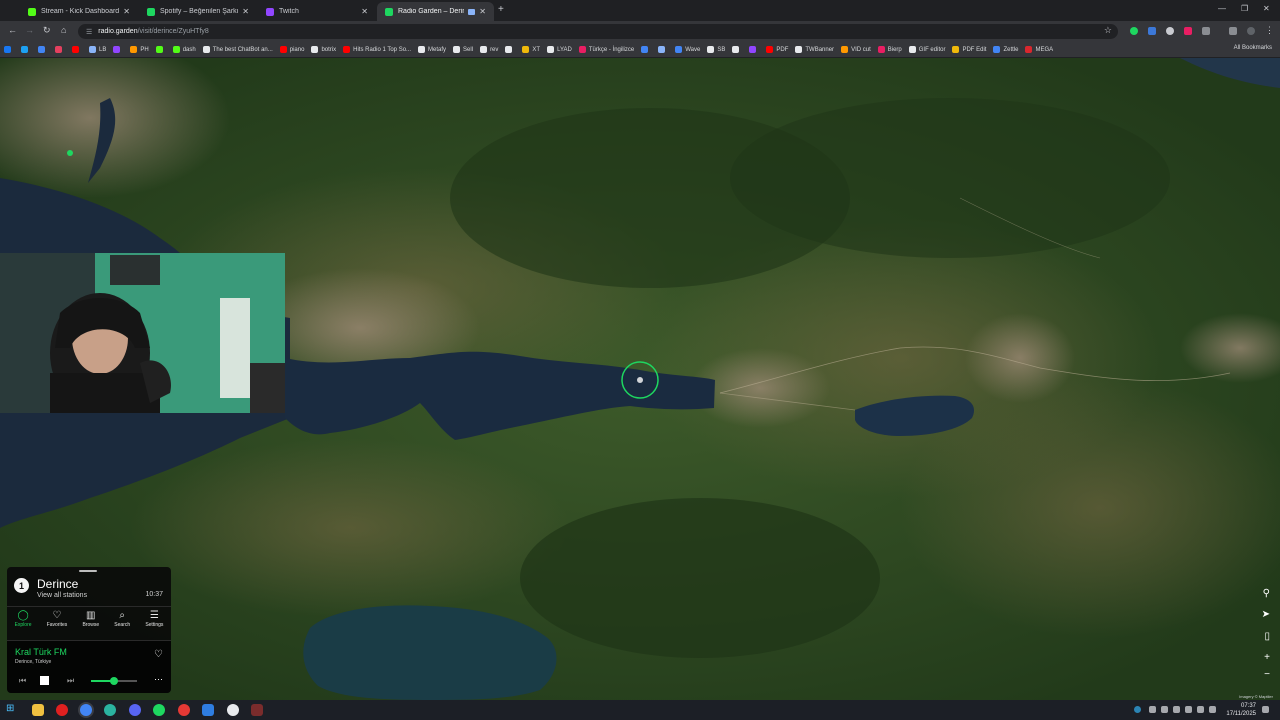 The width and height of the screenshot is (1280, 720). What do you see at coordinates (1233, 31) in the screenshot?
I see `profile-icon` at bounding box center [1233, 31].